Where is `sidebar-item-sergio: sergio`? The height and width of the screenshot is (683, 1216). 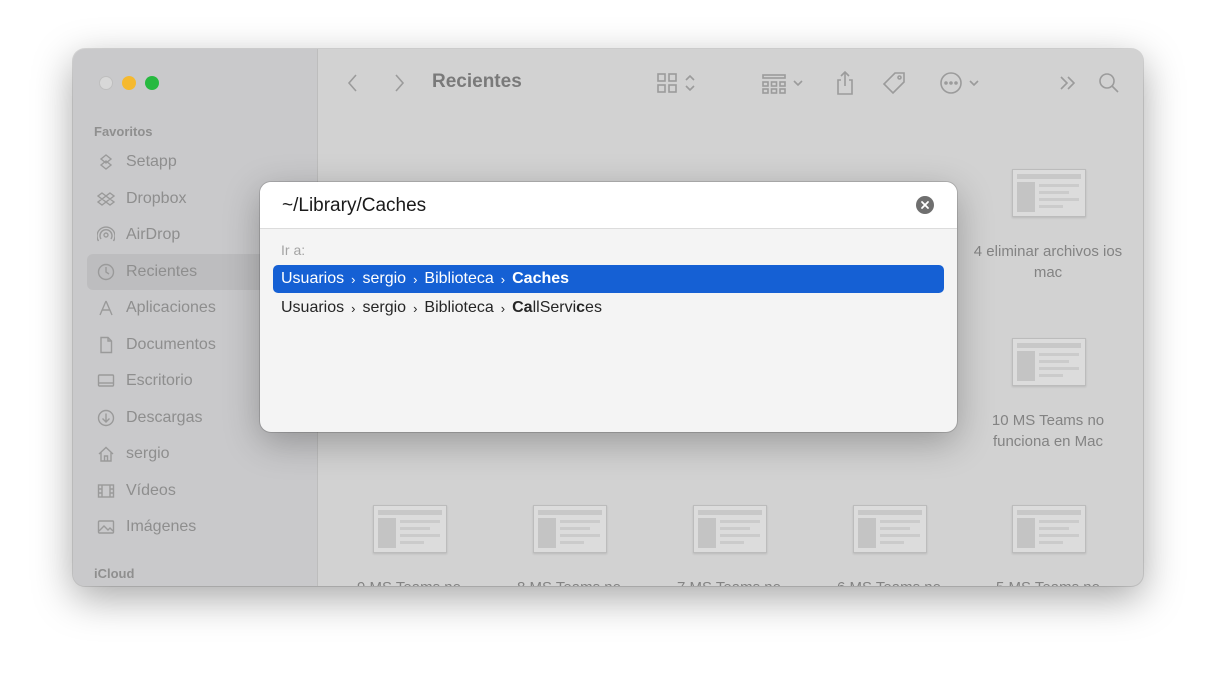 sidebar-item-sergio: sergio is located at coordinates (197, 454).